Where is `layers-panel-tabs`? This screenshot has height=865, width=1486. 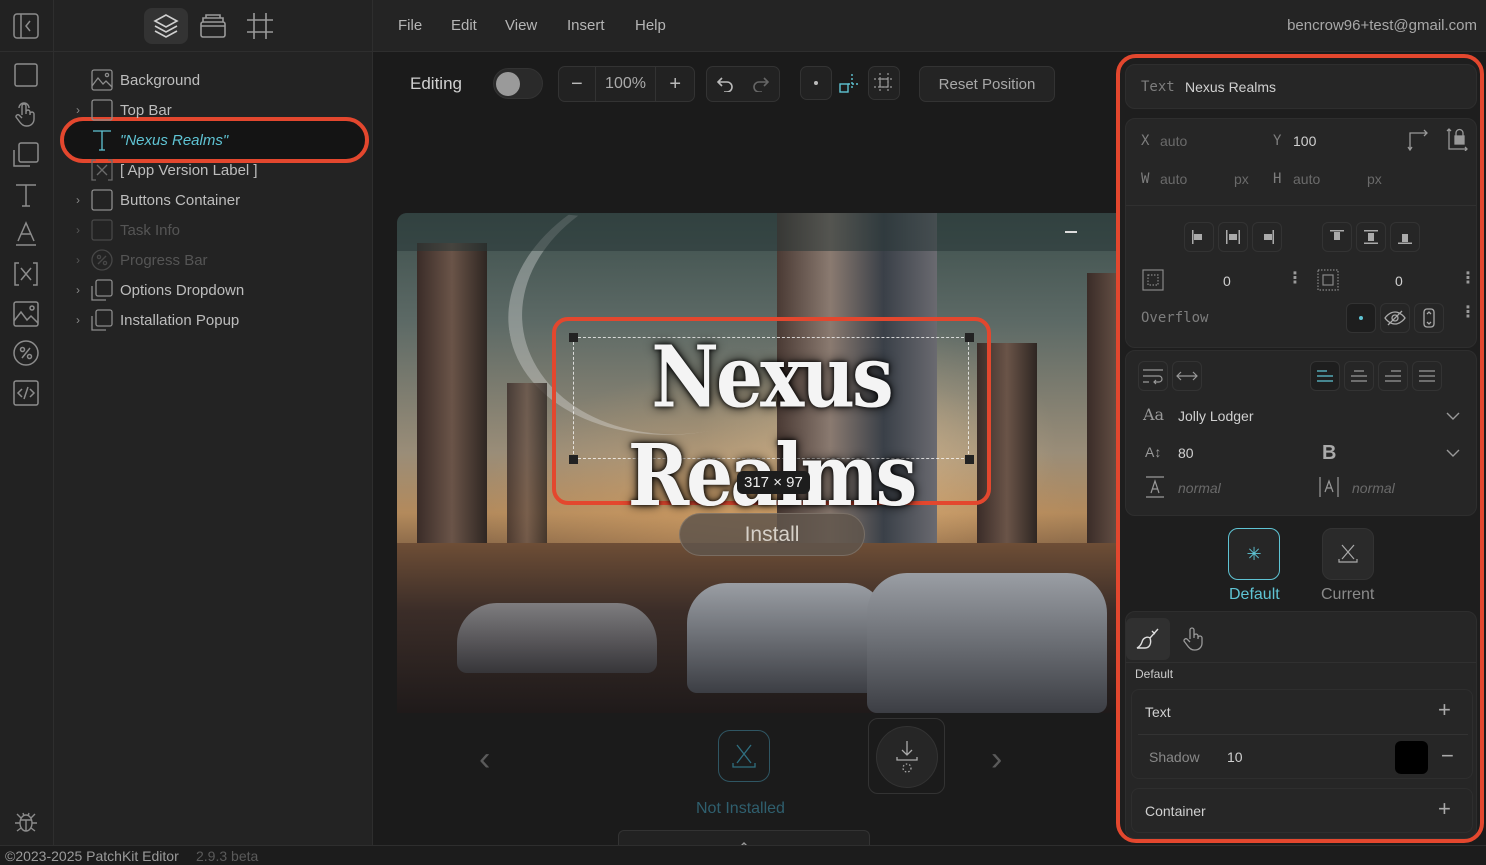 layers-panel-tabs is located at coordinates (213, 26).